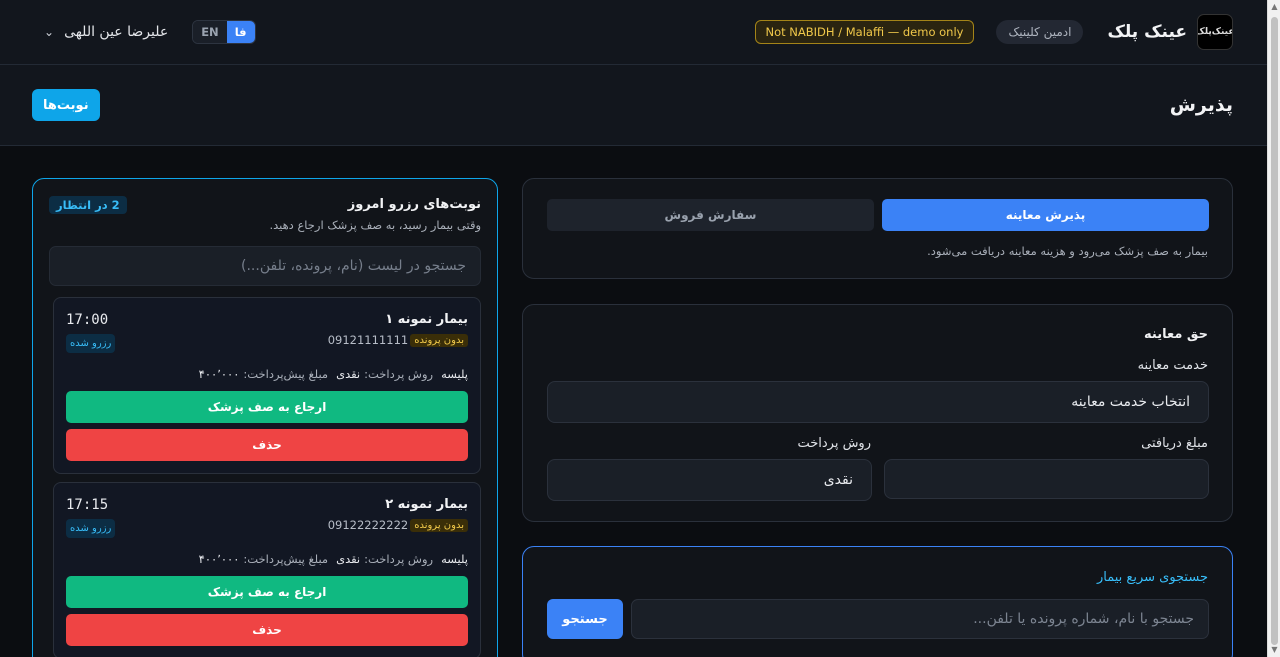 The width and height of the screenshot is (1280, 657). Describe the element at coordinates (1152, 577) in the screenshot. I see `quick-search-title: جستجوی سریع بیمار` at that location.